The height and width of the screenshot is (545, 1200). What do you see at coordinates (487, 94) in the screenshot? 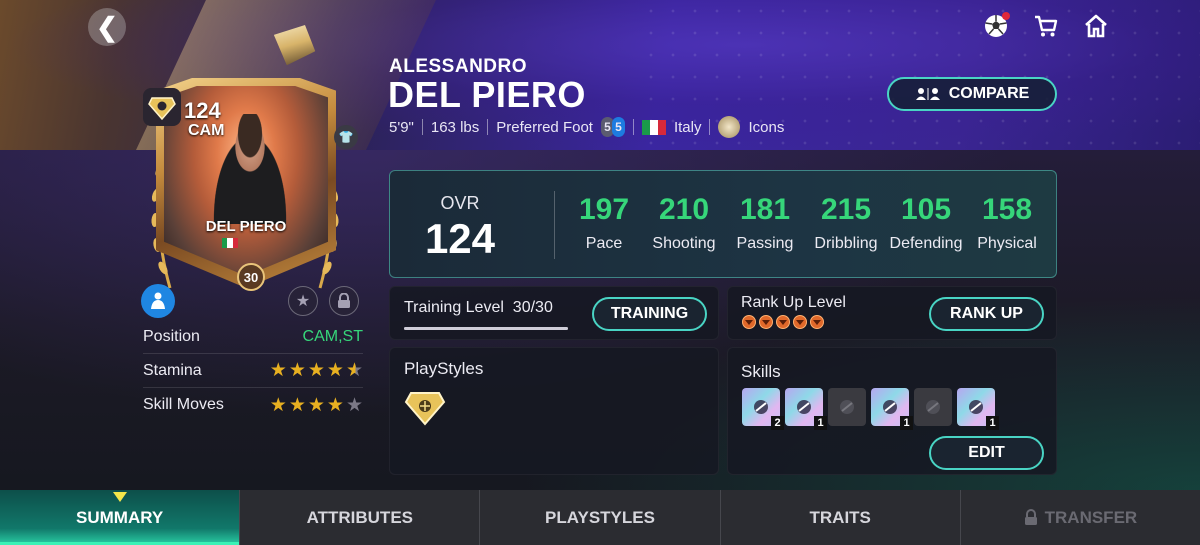
I see `player-last-name: DEL PIERO` at bounding box center [487, 94].